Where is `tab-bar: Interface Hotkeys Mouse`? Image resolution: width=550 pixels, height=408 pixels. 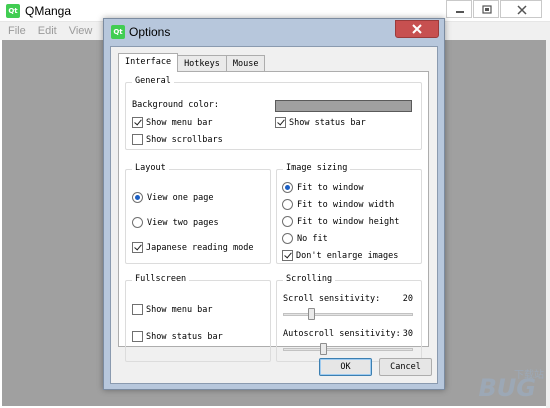 tab-bar: Interface Hotkeys Mouse is located at coordinates (192, 62).